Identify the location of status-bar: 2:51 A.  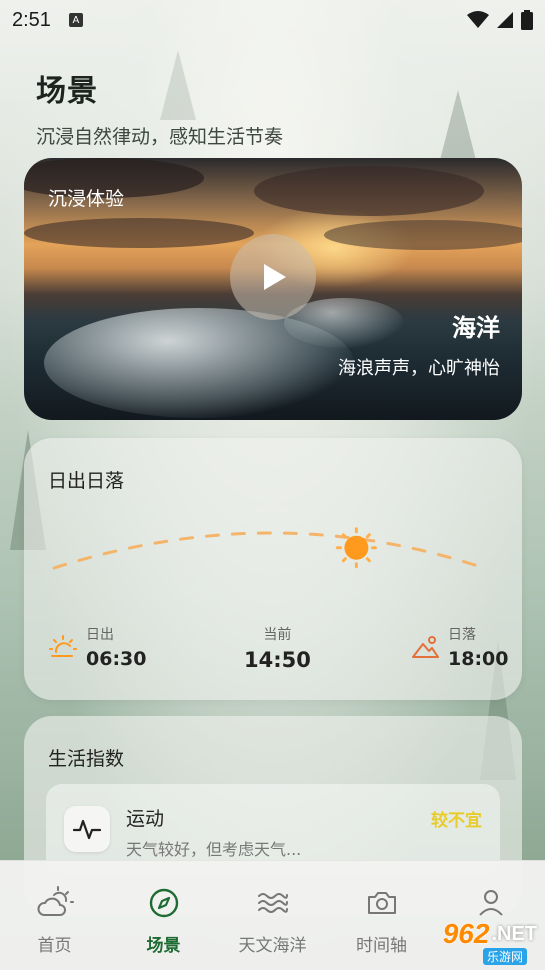
(272, 20).